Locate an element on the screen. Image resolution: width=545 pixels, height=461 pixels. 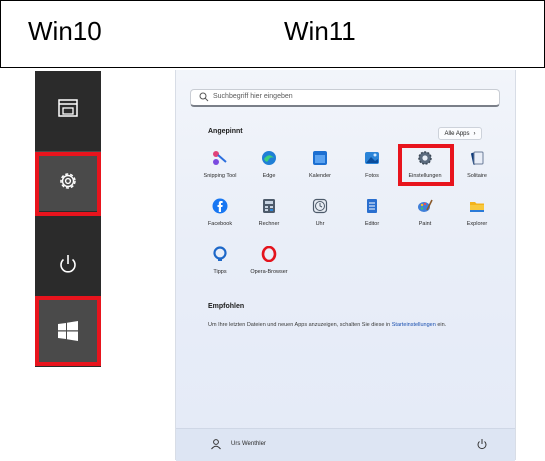
app-label: Explorer is located at coordinates (477, 224).